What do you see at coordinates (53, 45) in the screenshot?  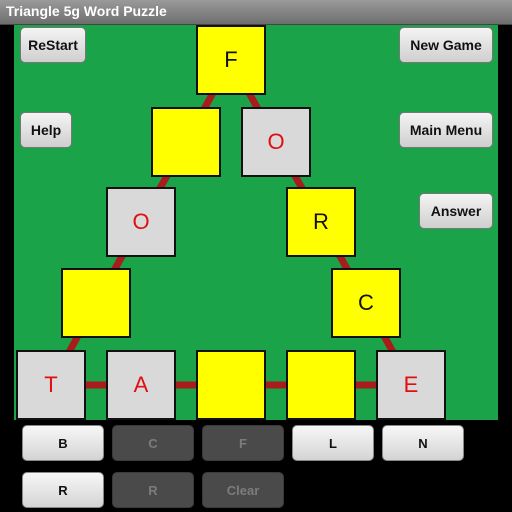 I see `restart-button: ReStart` at bounding box center [53, 45].